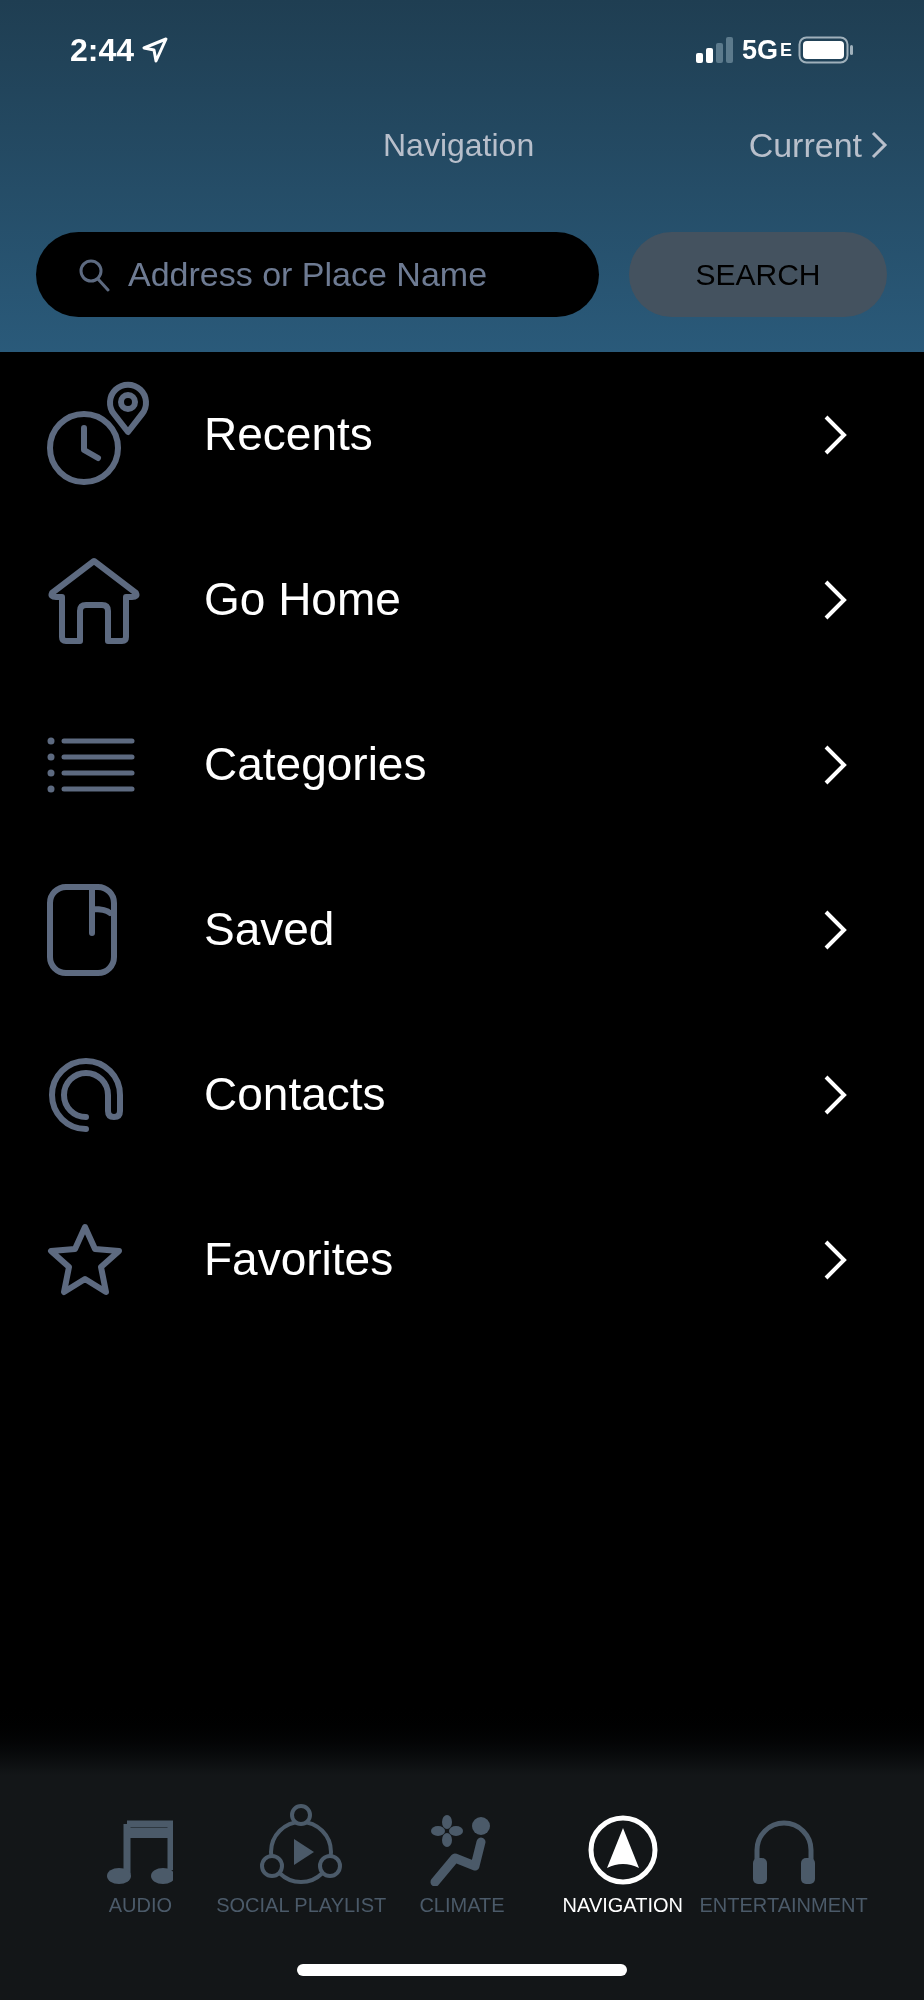 The height and width of the screenshot is (2000, 924). Describe the element at coordinates (299, 1259) in the screenshot. I see `menu-item-label: Favorites` at that location.